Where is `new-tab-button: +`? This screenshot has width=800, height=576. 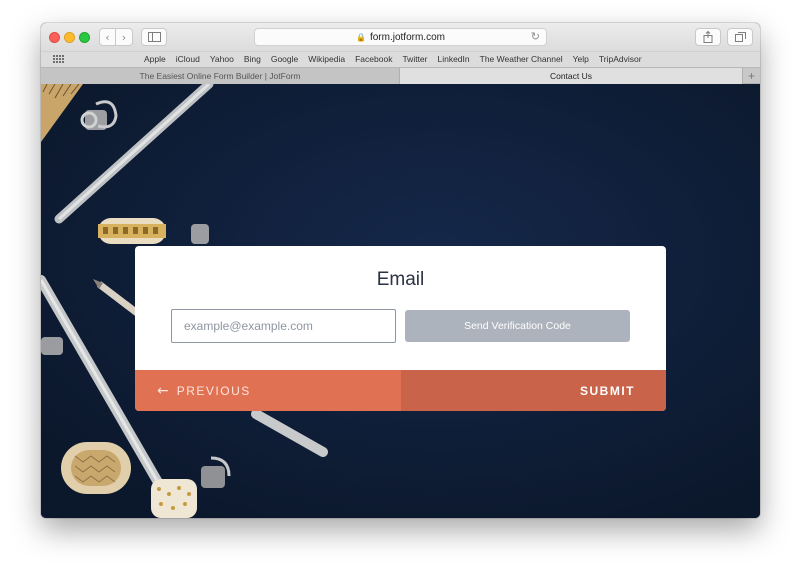 new-tab-button: + is located at coordinates (751, 76).